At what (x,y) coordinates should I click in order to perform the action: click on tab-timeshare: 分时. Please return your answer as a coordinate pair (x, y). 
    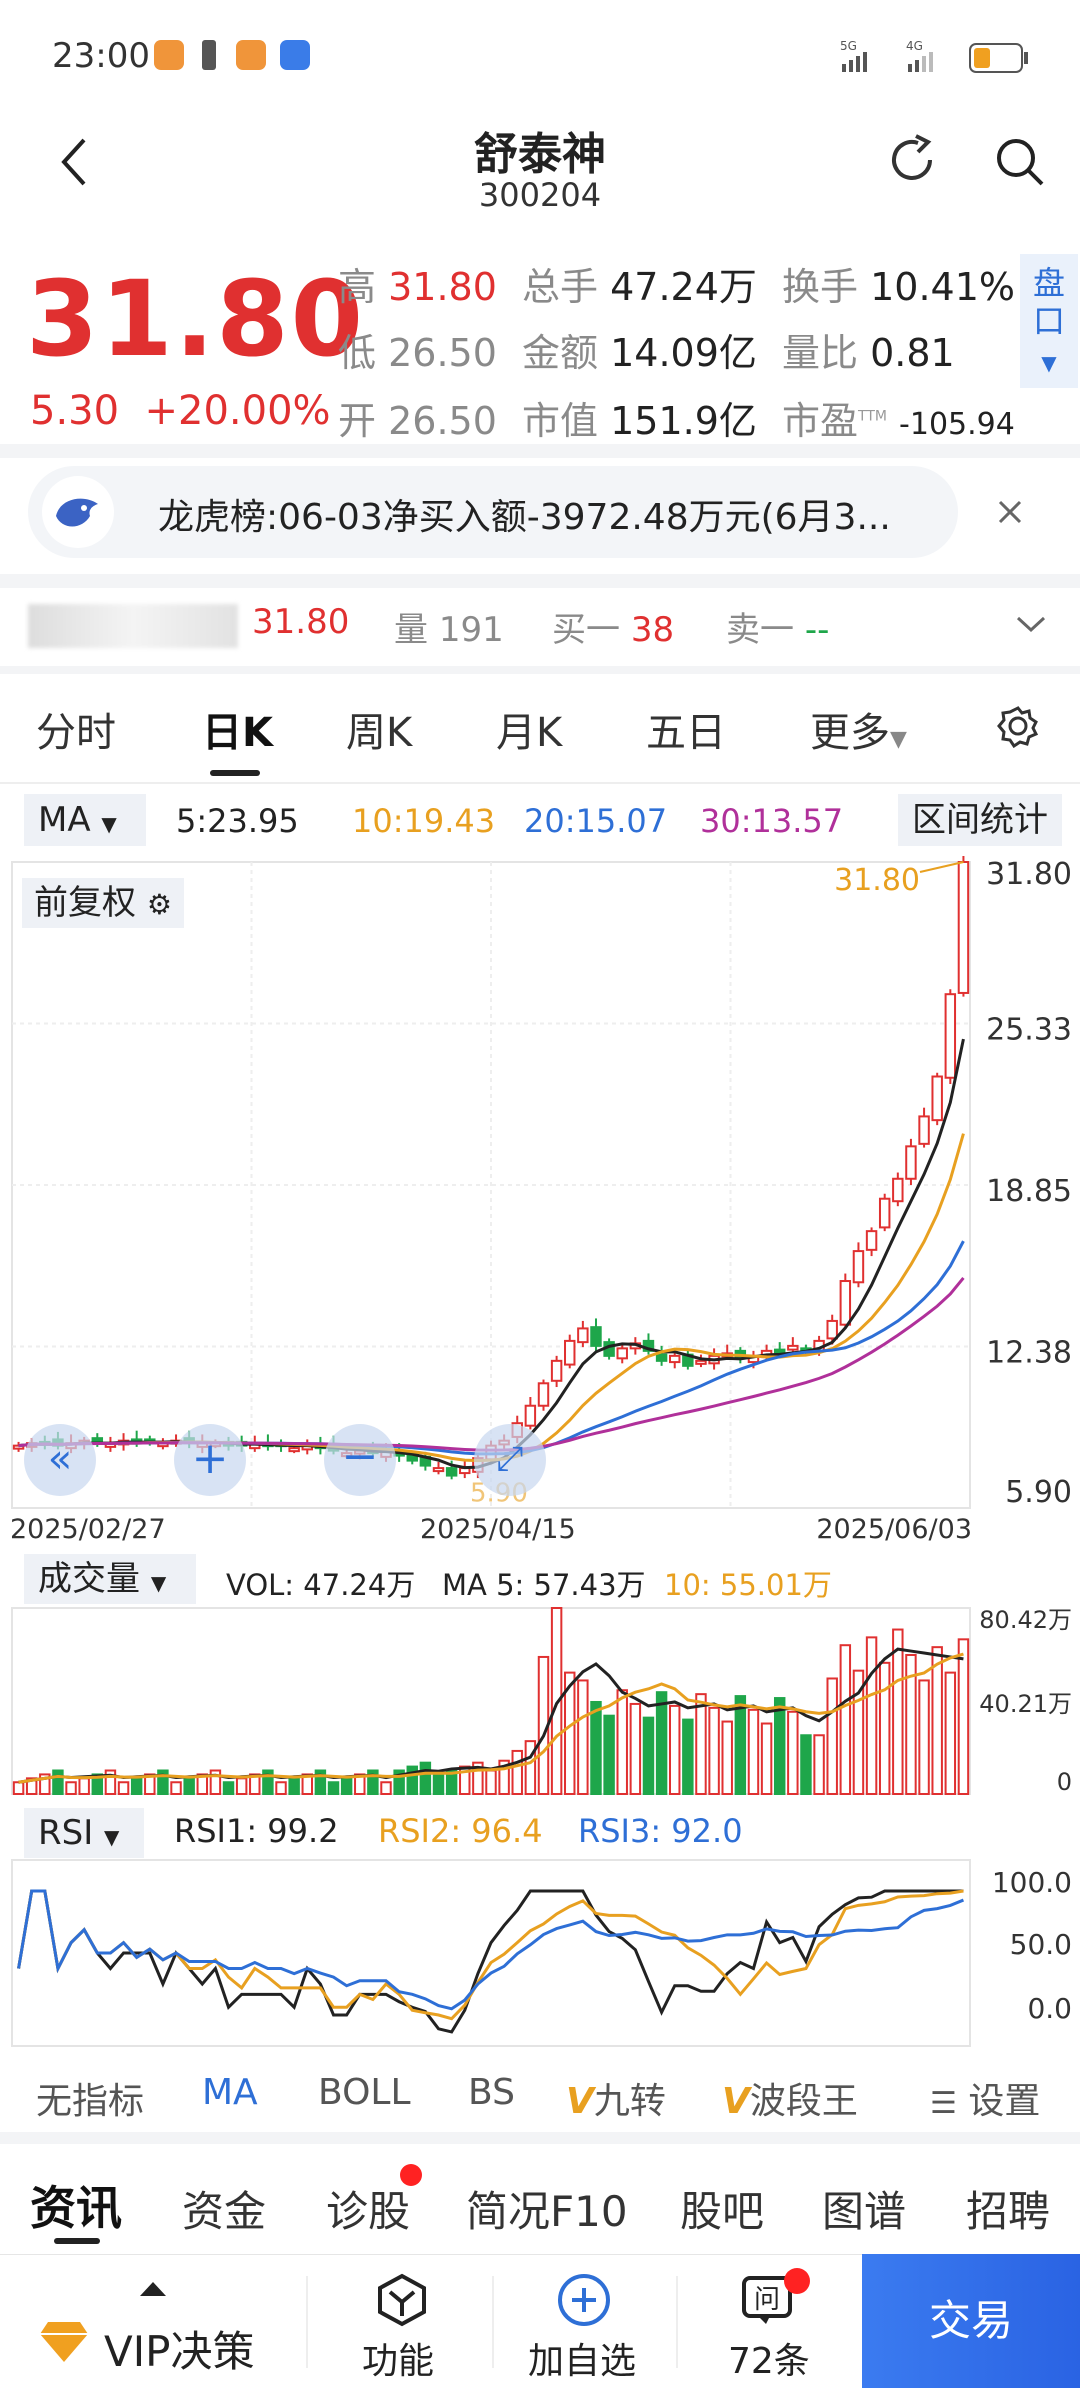
    Looking at the image, I should click on (76, 729).